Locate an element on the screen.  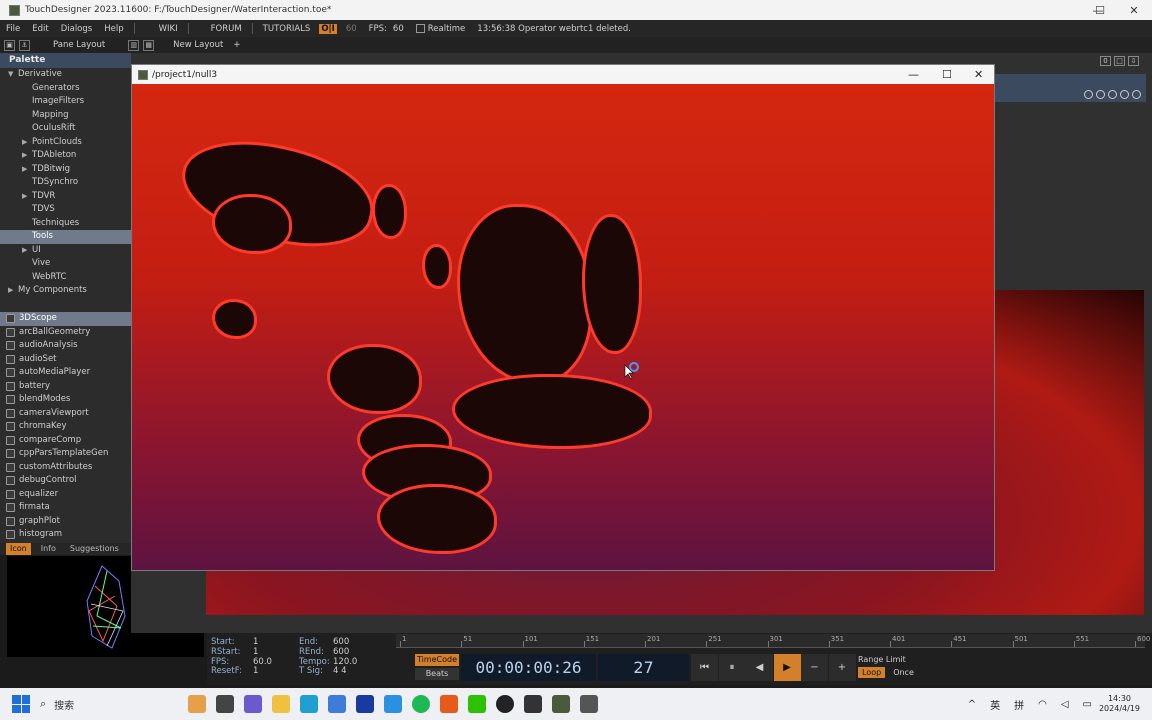
add-icon is located at coordinates (1124, 94).